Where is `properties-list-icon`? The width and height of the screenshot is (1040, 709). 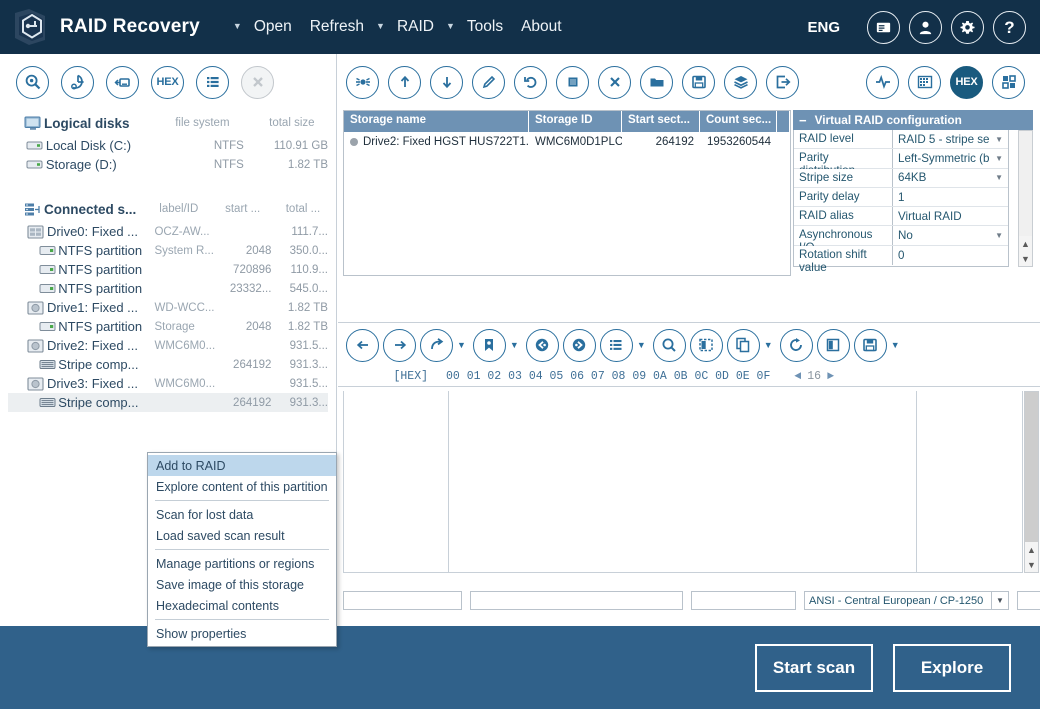
properties-list-icon is located at coordinates (212, 82).